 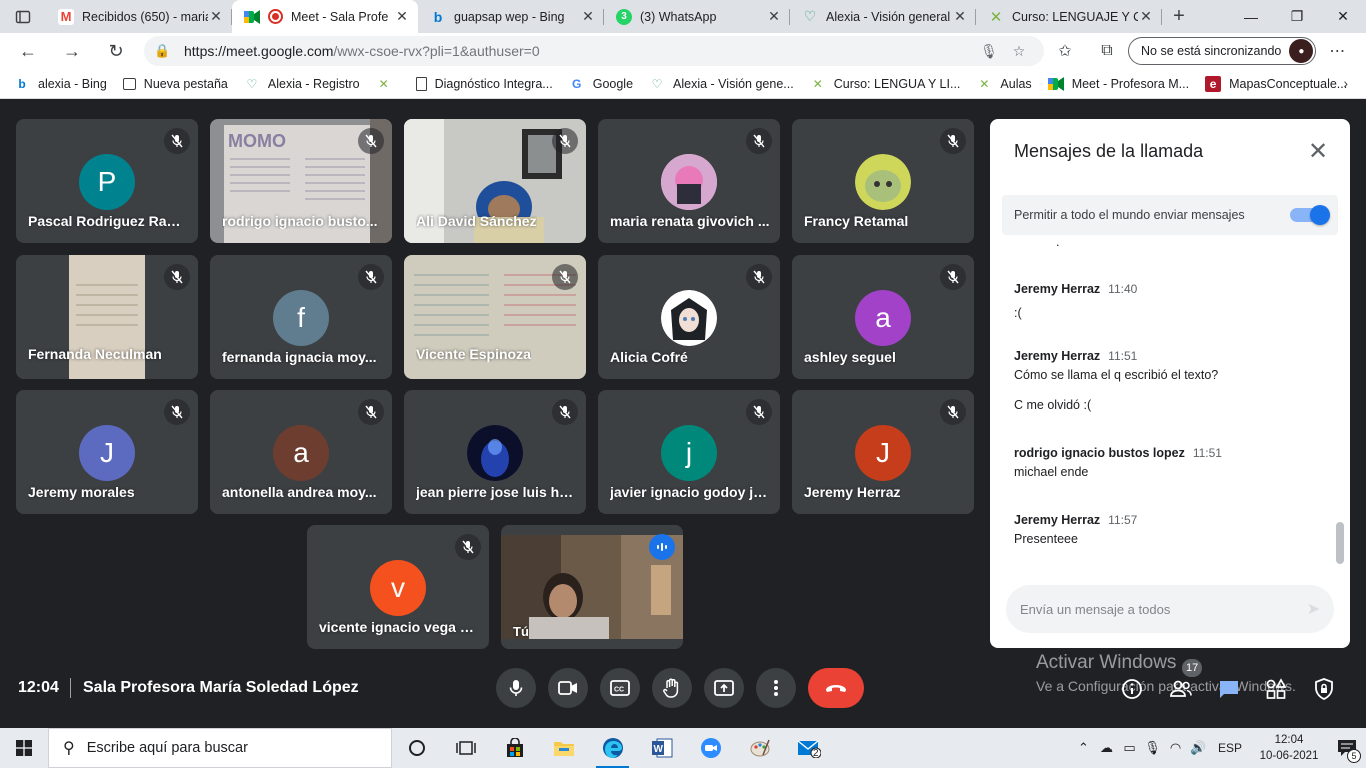 I want to click on send-icon: ➤, so click(x=1313, y=609).